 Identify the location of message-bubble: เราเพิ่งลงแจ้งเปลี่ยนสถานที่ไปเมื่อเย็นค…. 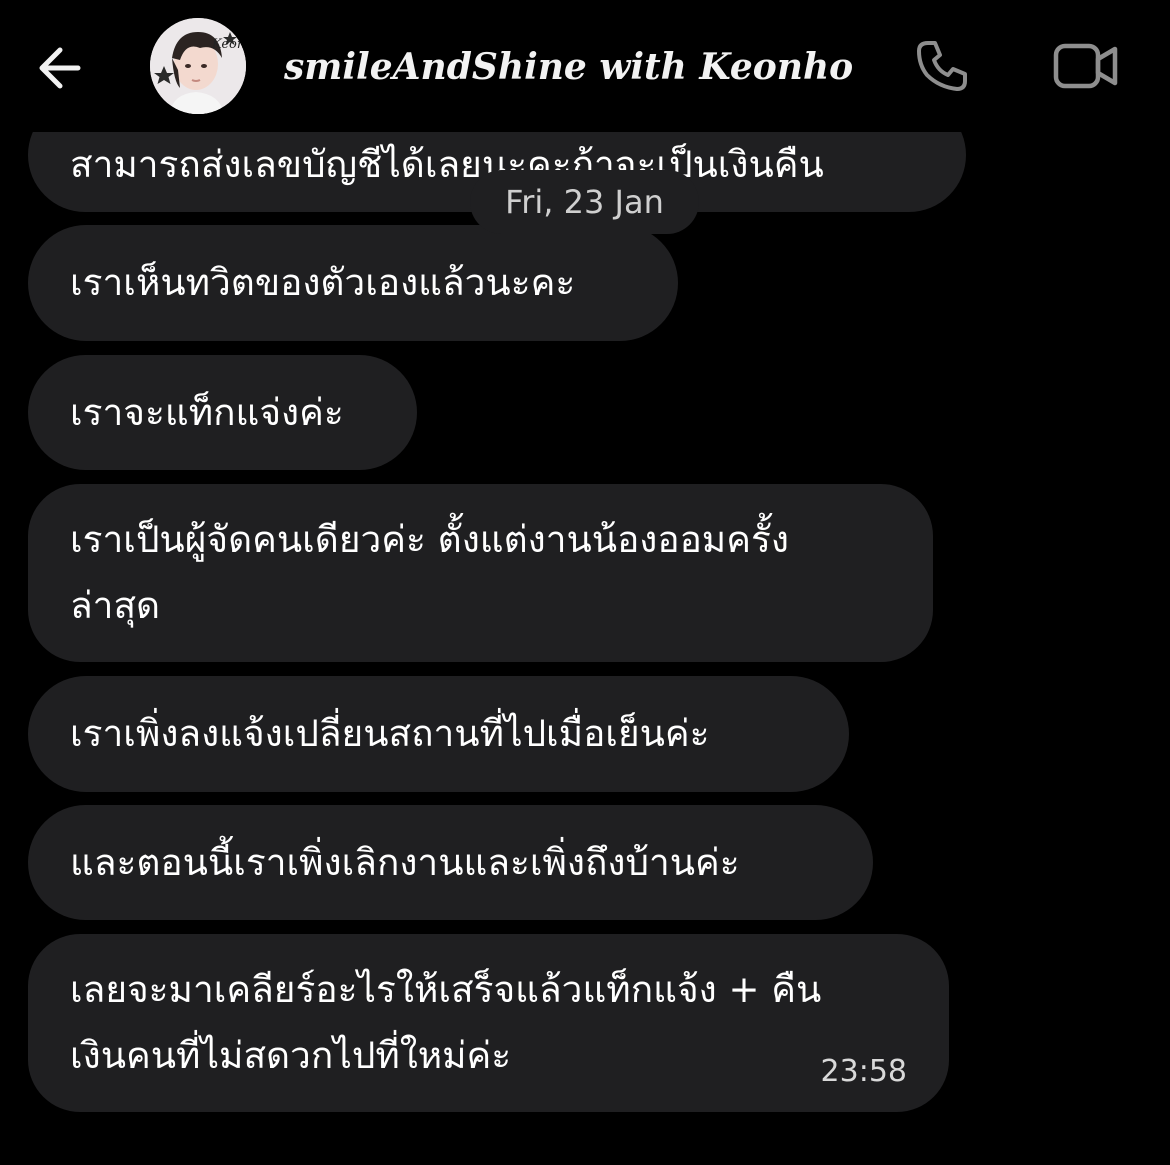
(438, 734).